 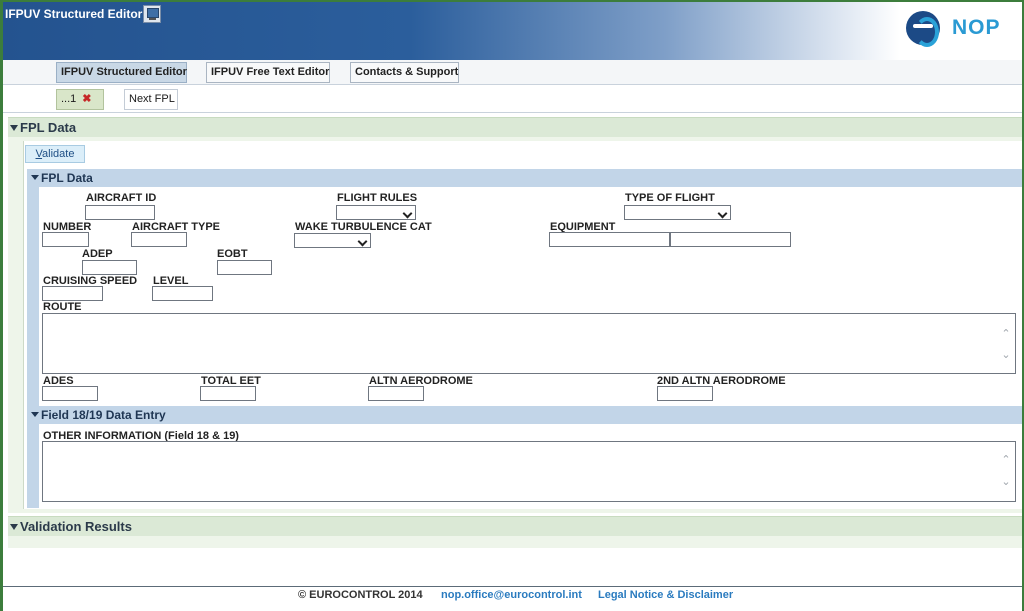 I want to click on validation-panel-body, so click(x=515, y=542).